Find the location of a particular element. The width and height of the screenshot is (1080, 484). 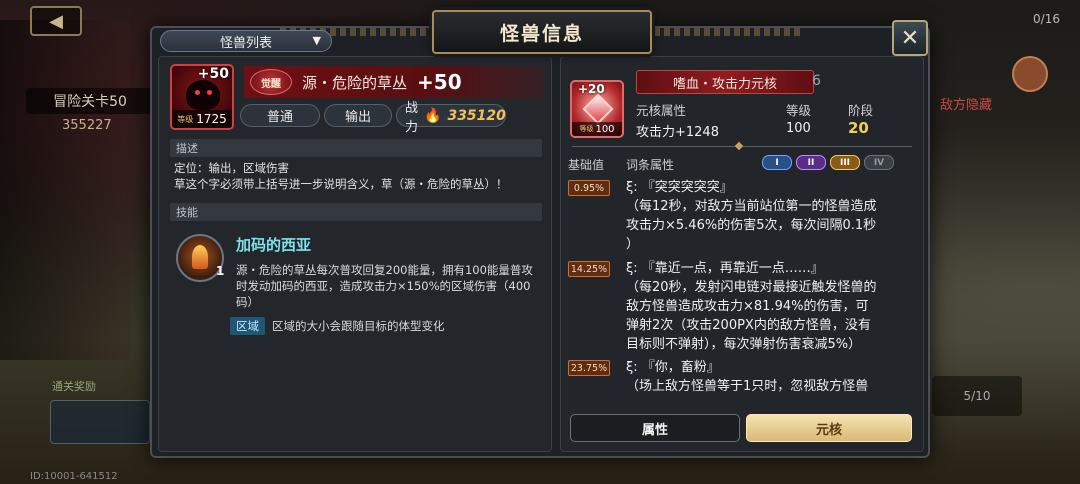

core-name-banner: 嗜血・攻击力元核 is located at coordinates (725, 82).